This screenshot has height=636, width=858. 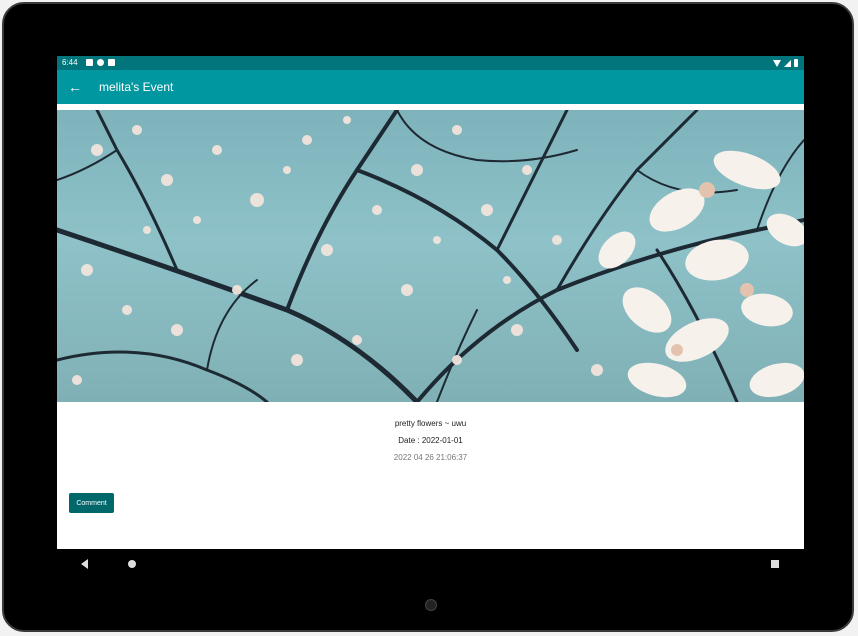 What do you see at coordinates (89, 62) in the screenshot?
I see `notification-icon` at bounding box center [89, 62].